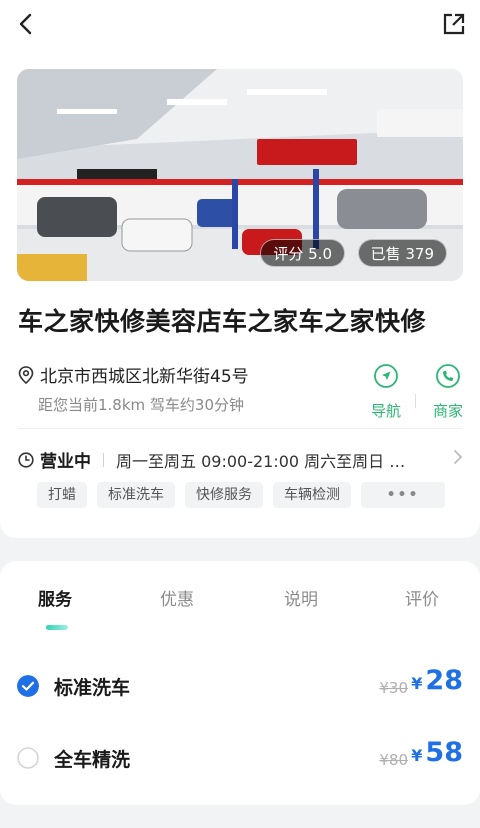 Image resolution: width=480 pixels, height=828 pixels. I want to click on sale-price: ¥58, so click(437, 752).